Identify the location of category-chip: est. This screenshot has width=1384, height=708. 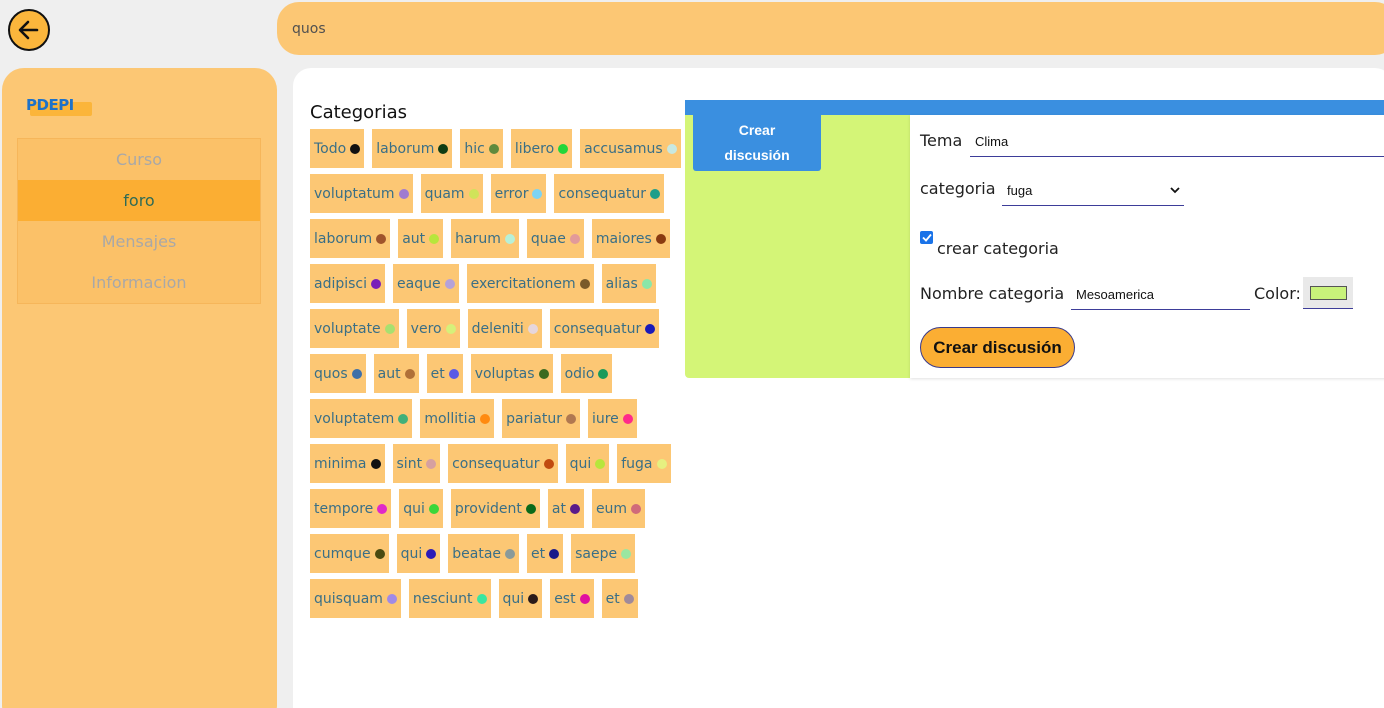
(572, 598).